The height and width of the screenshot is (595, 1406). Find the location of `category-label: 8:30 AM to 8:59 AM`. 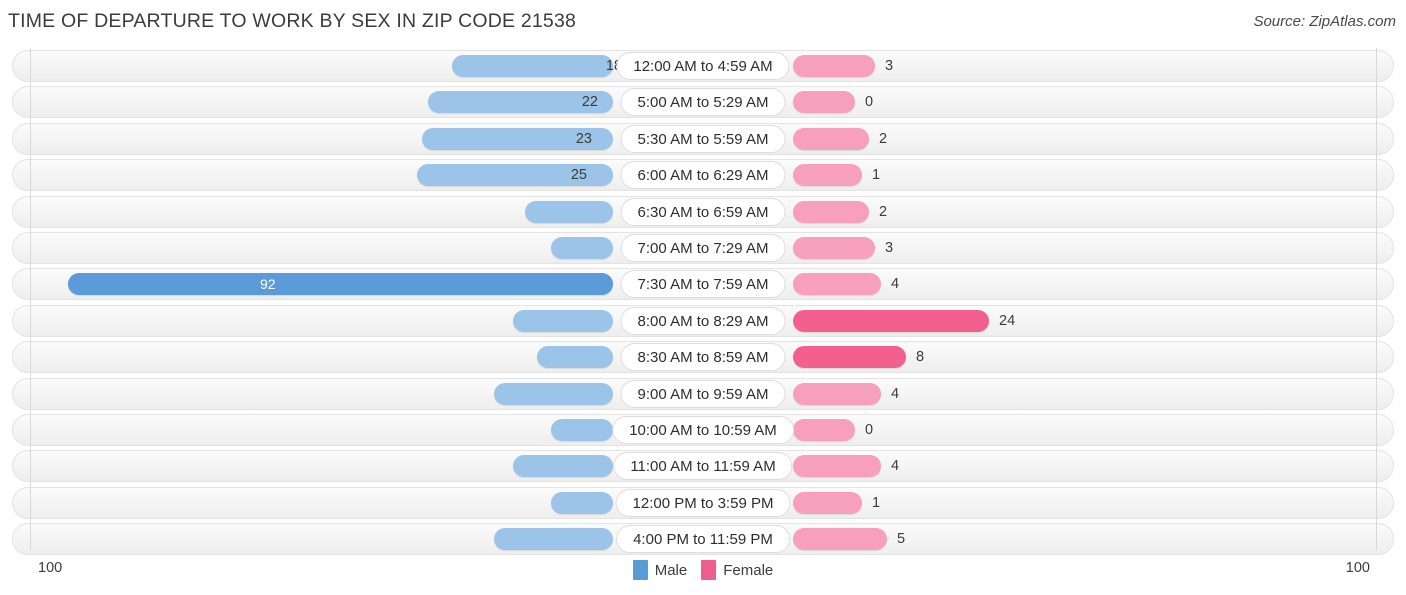

category-label: 8:30 AM to 8:59 AM is located at coordinates (703, 357).